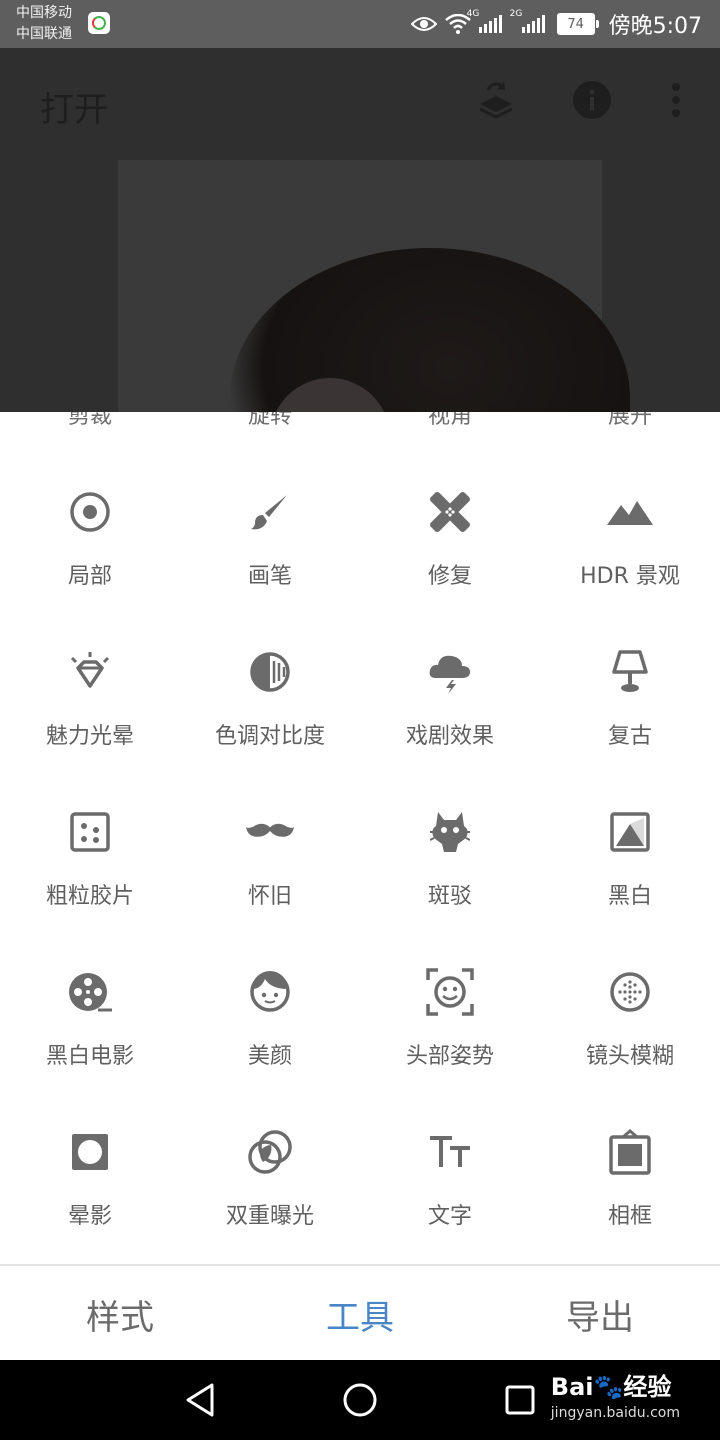  Describe the element at coordinates (629, 1216) in the screenshot. I see `tool-label: 相框` at that location.